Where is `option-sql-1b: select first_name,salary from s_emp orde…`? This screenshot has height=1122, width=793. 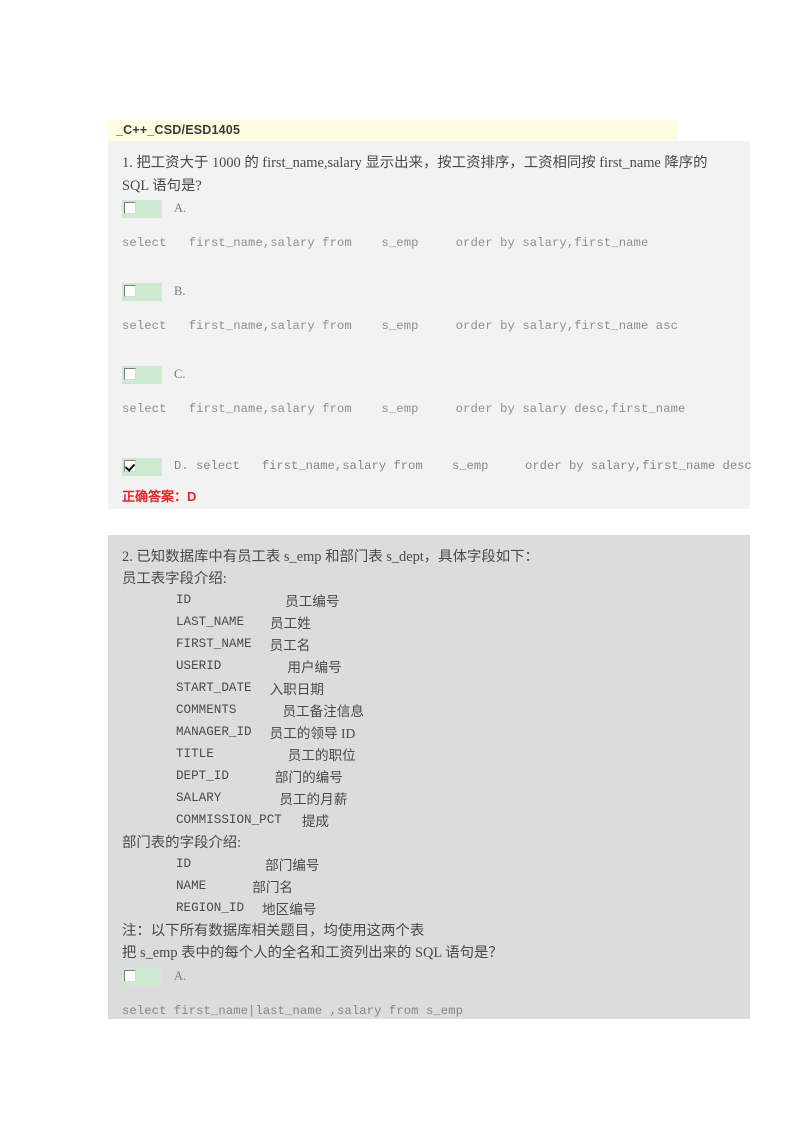
option-sql-1b: select first_name,salary from s_emp orde… is located at coordinates (400, 326).